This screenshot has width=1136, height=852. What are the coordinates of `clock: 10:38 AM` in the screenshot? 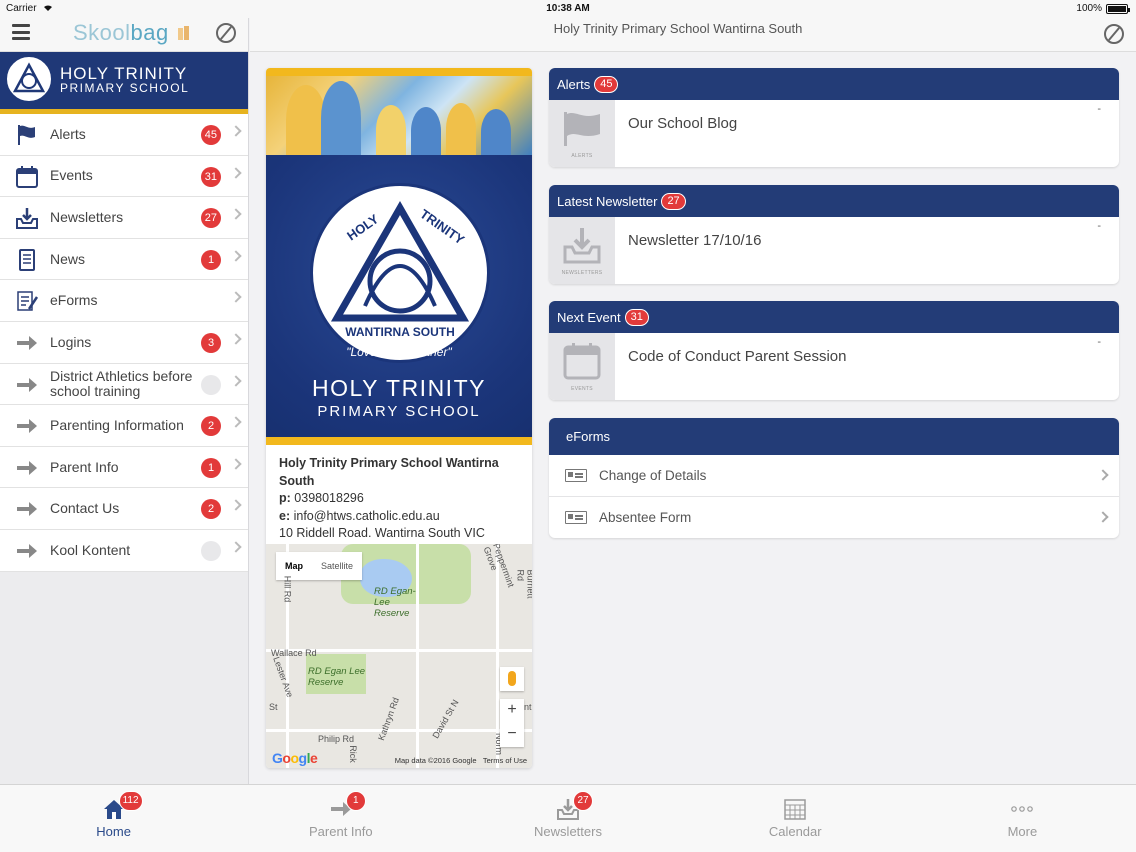 It's located at (568, 8).